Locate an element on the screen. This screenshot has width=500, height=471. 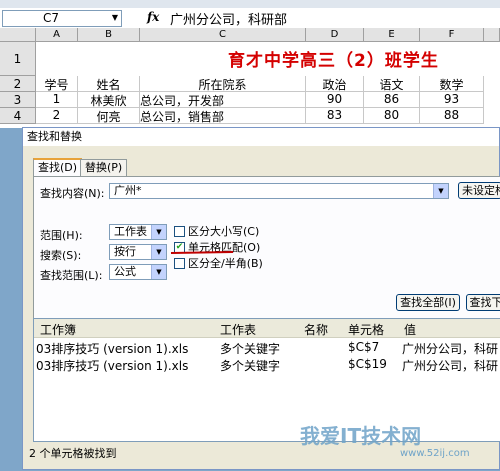
cell: 数学 is located at coordinates (452, 84).